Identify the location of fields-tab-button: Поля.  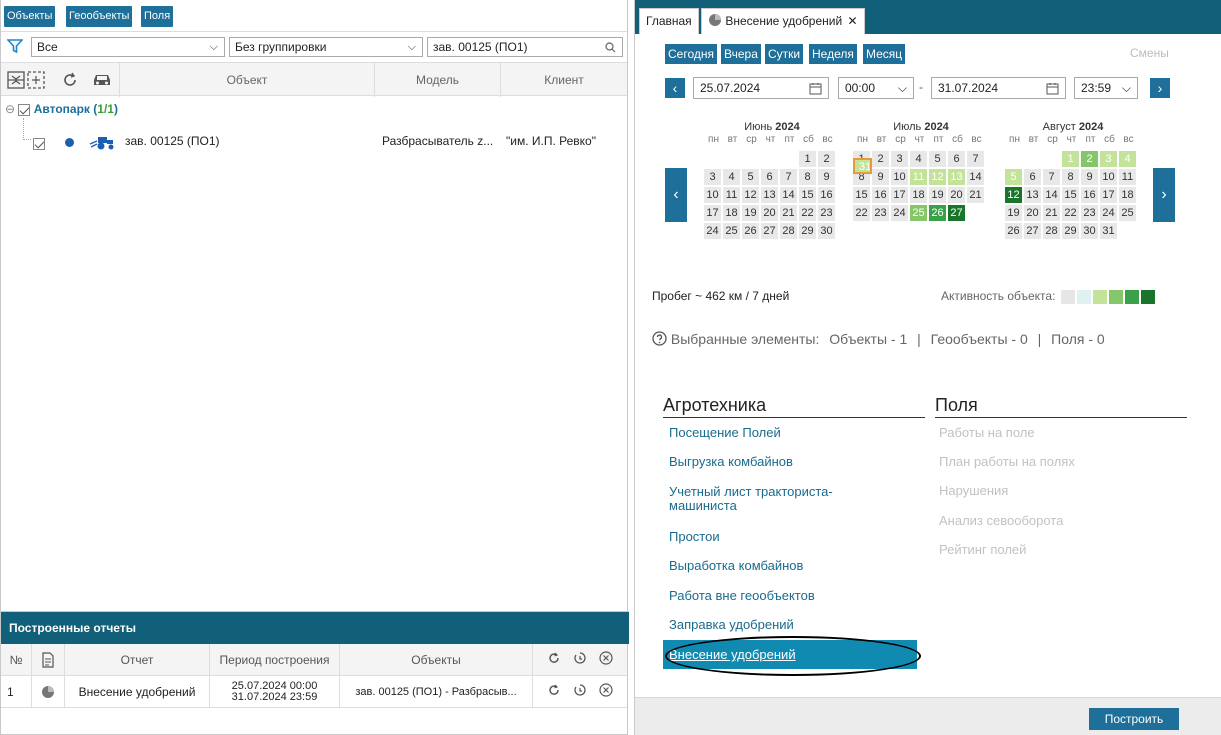
(157, 16).